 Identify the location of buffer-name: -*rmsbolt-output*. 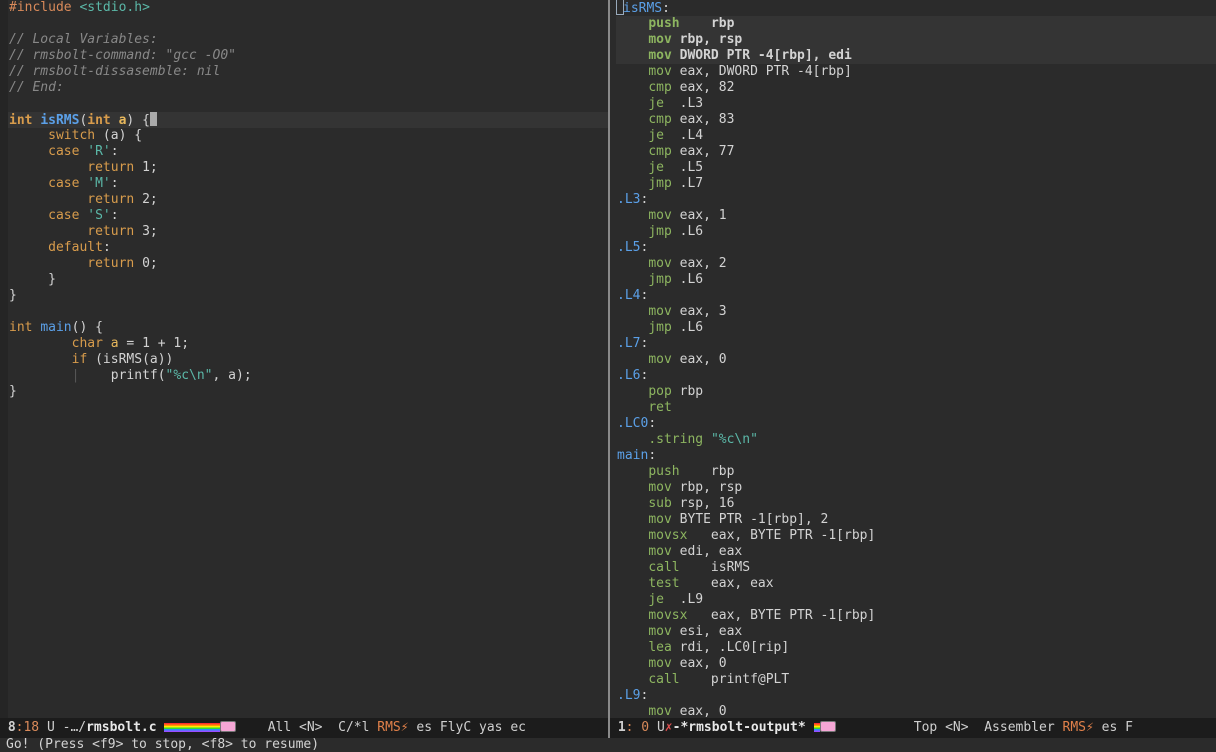
(739, 727).